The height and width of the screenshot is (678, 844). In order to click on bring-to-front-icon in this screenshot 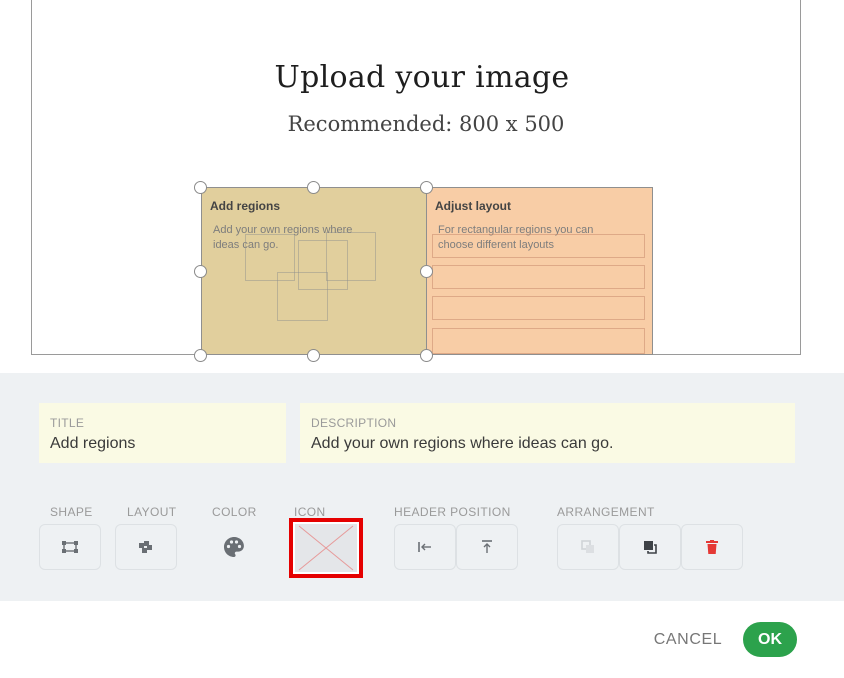, I will do `click(650, 547)`.